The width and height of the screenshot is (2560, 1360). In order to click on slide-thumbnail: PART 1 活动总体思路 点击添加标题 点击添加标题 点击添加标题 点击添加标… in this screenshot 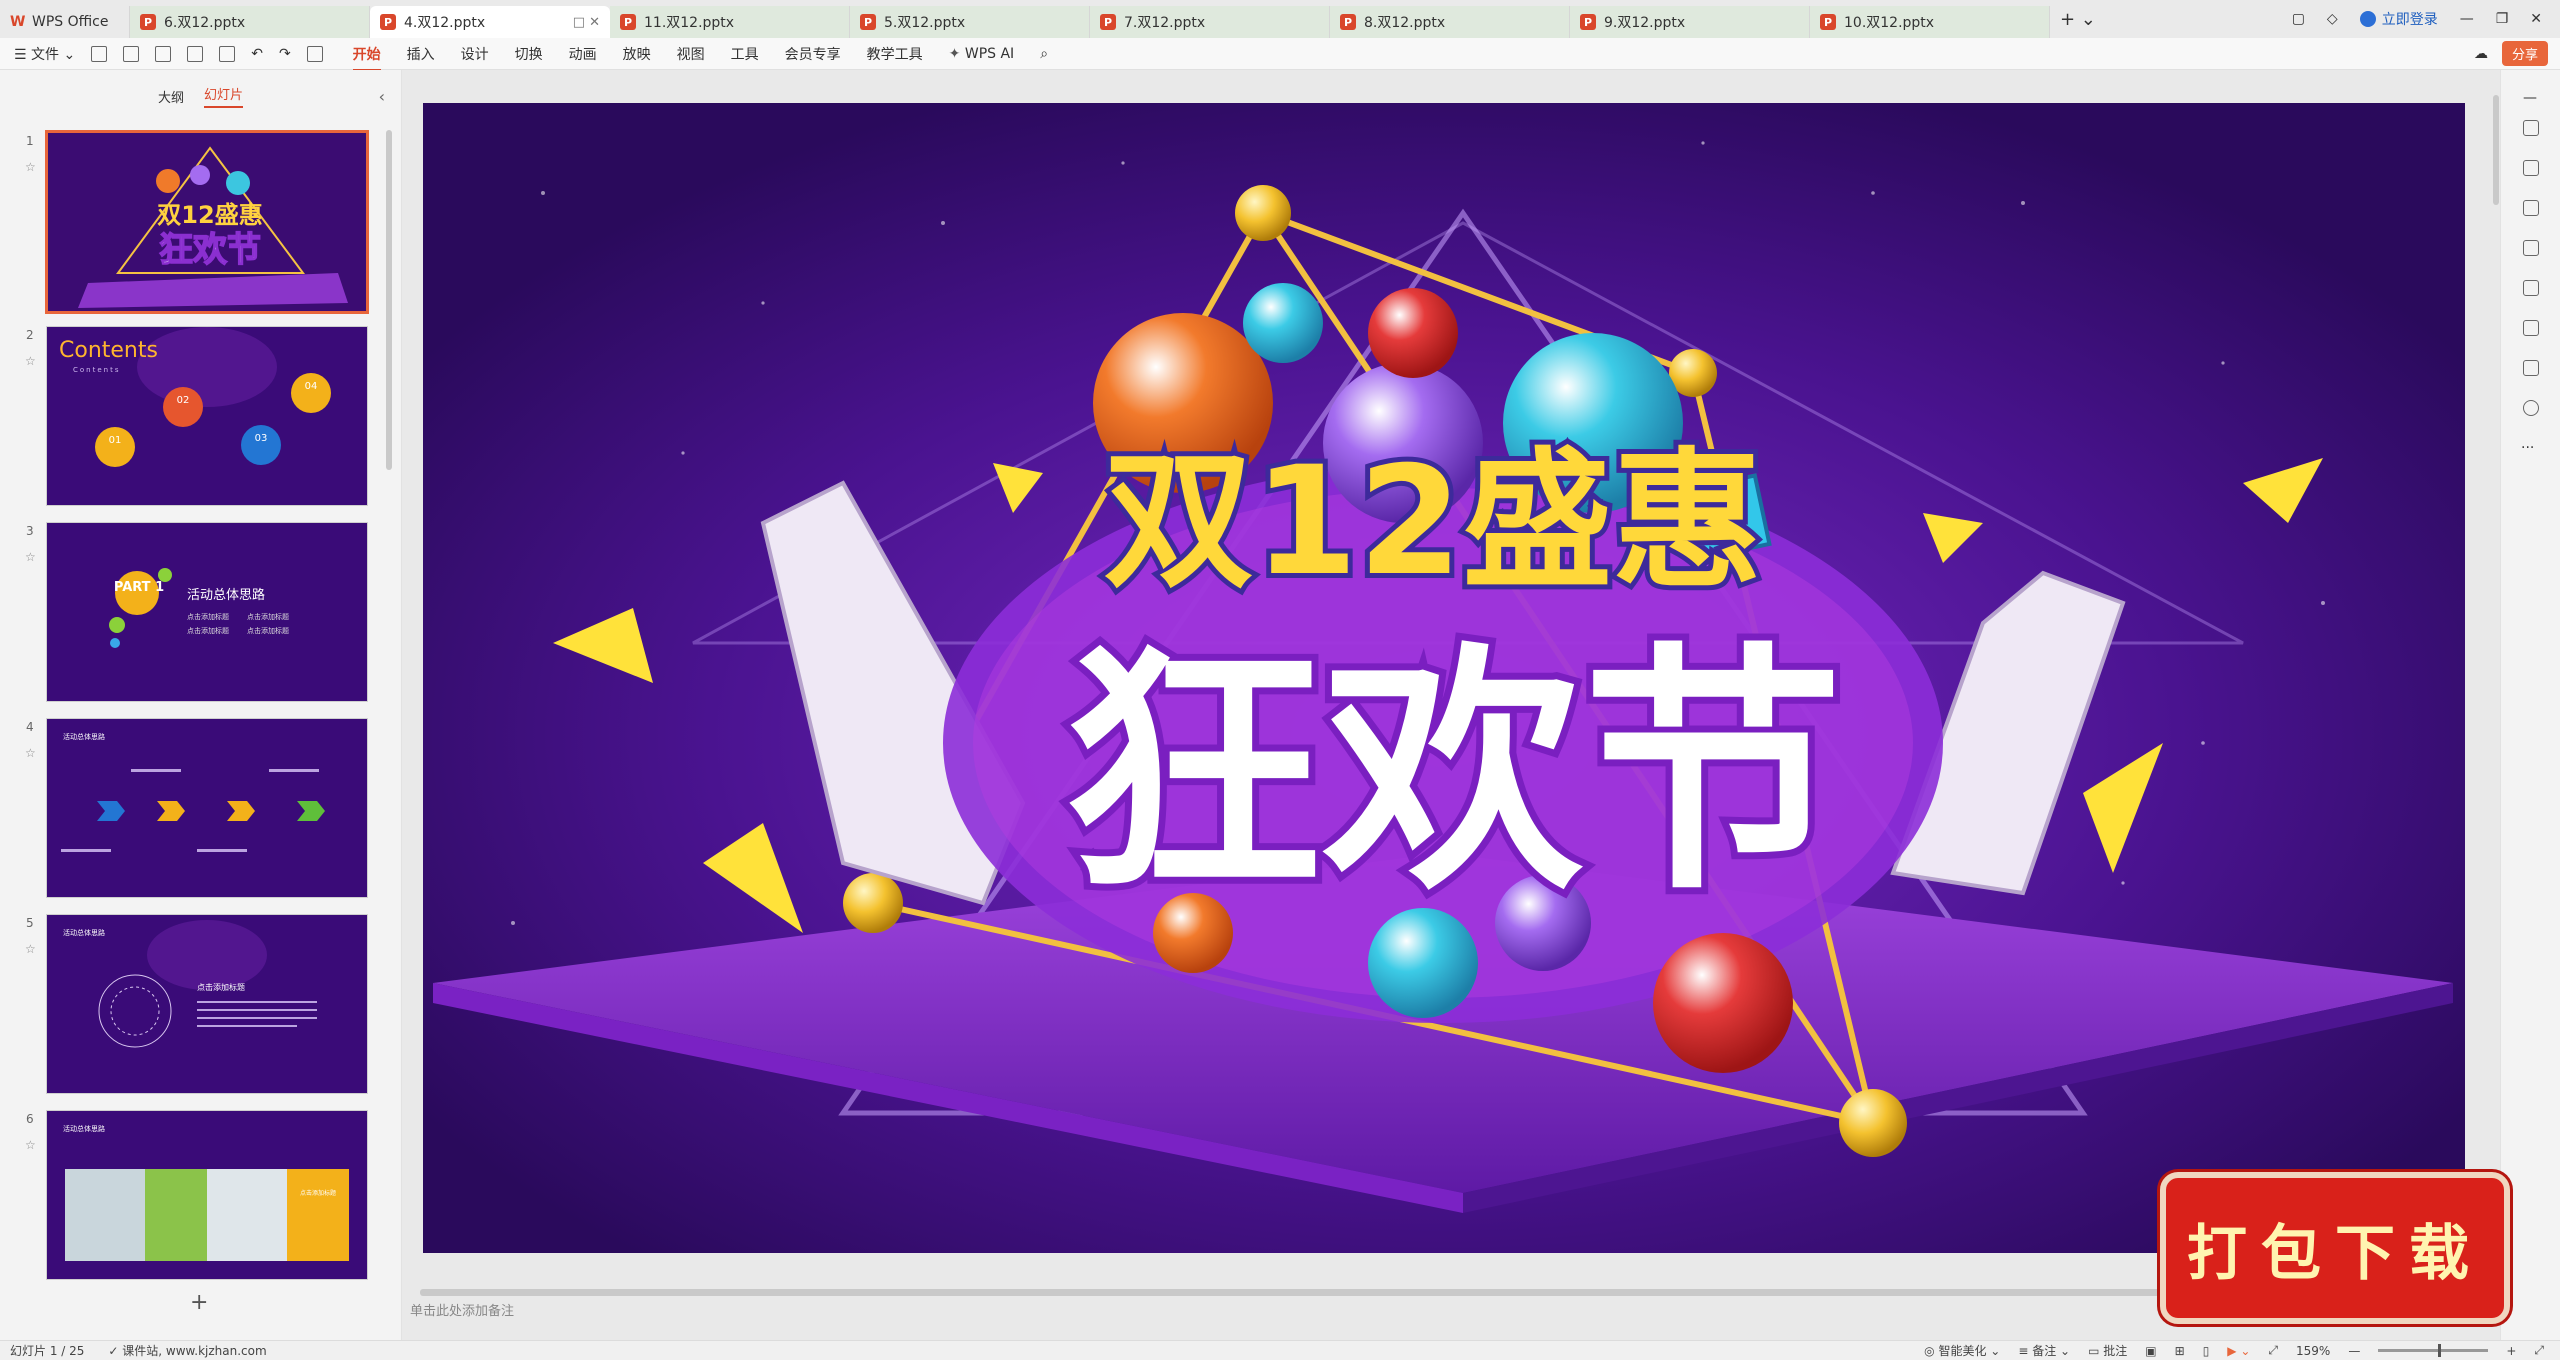, I will do `click(207, 612)`.